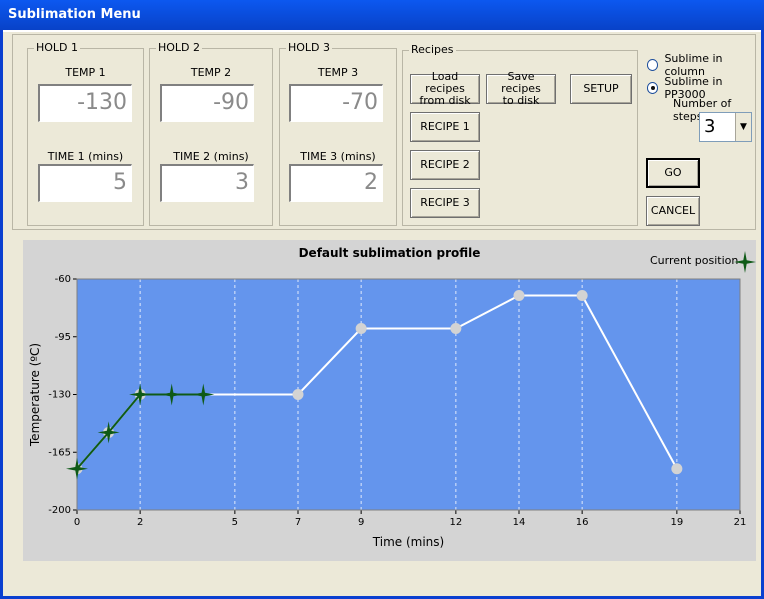 The width and height of the screenshot is (764, 599). What do you see at coordinates (445, 89) in the screenshot?
I see `load-recipes-button: Load recipes from disk` at bounding box center [445, 89].